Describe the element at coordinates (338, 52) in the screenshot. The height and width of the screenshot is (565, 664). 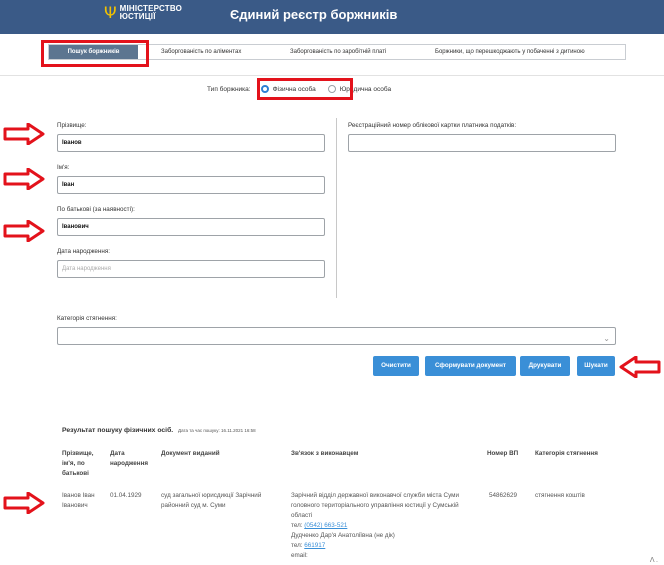
I see `tab-salary: Заборгованість по заробітній платі` at that location.